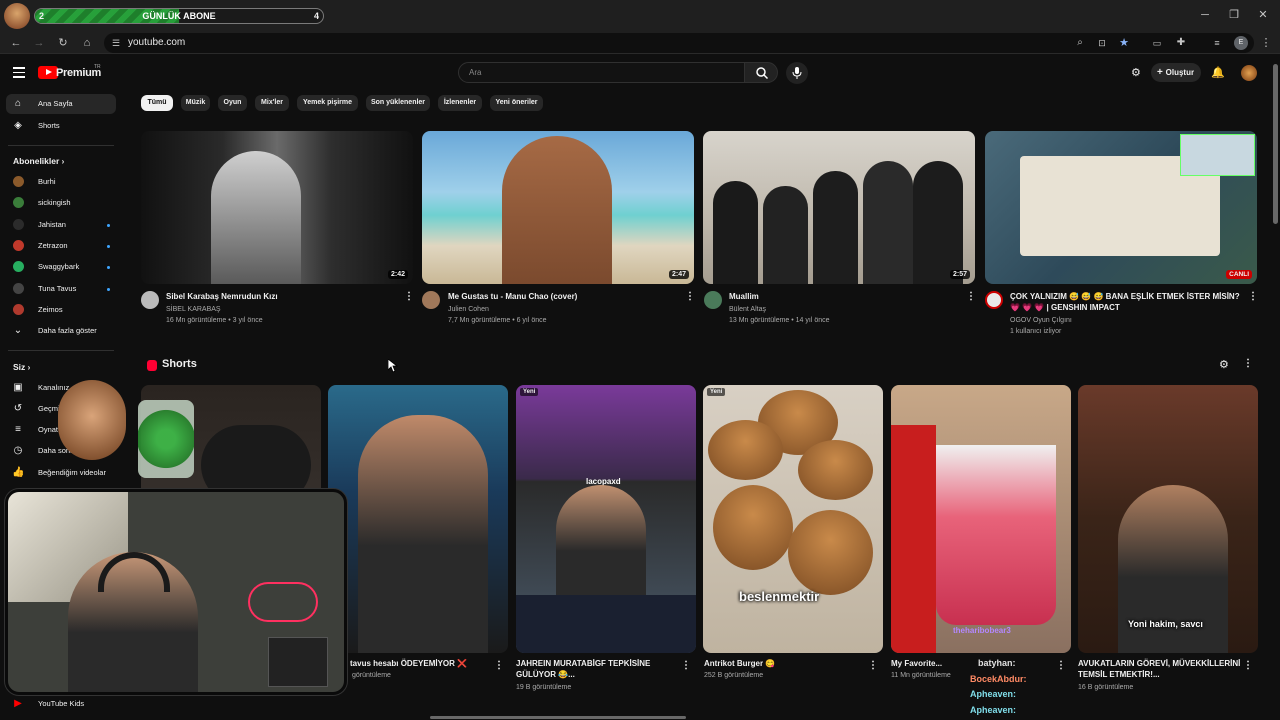 The width and height of the screenshot is (1280, 720). I want to click on sidebar-item-shorts: ◈ Shorts, so click(61, 126).